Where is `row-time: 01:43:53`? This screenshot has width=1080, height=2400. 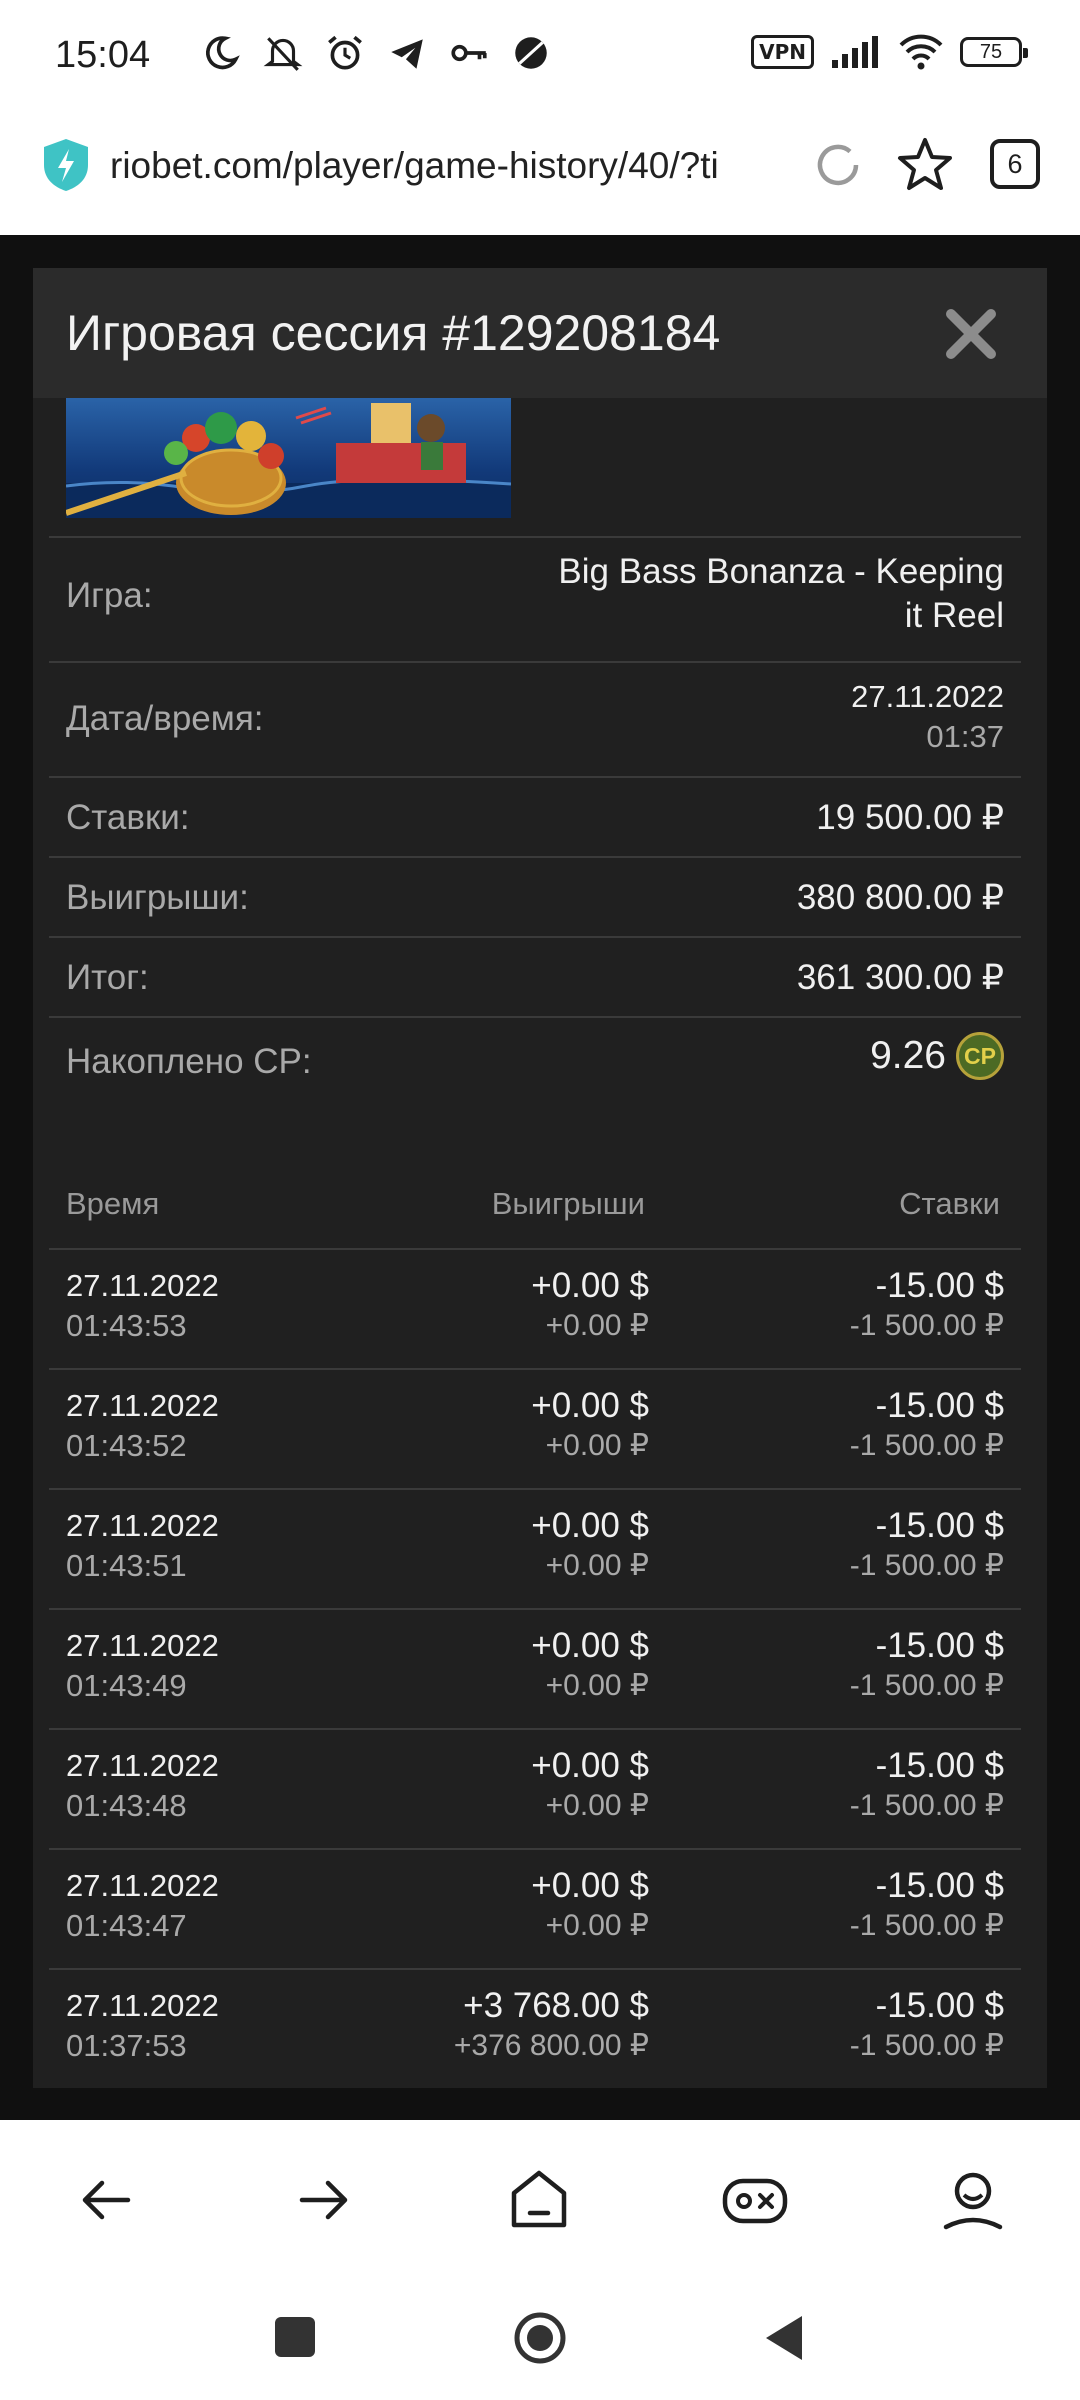
row-time: 01:43:53 is located at coordinates (126, 1325).